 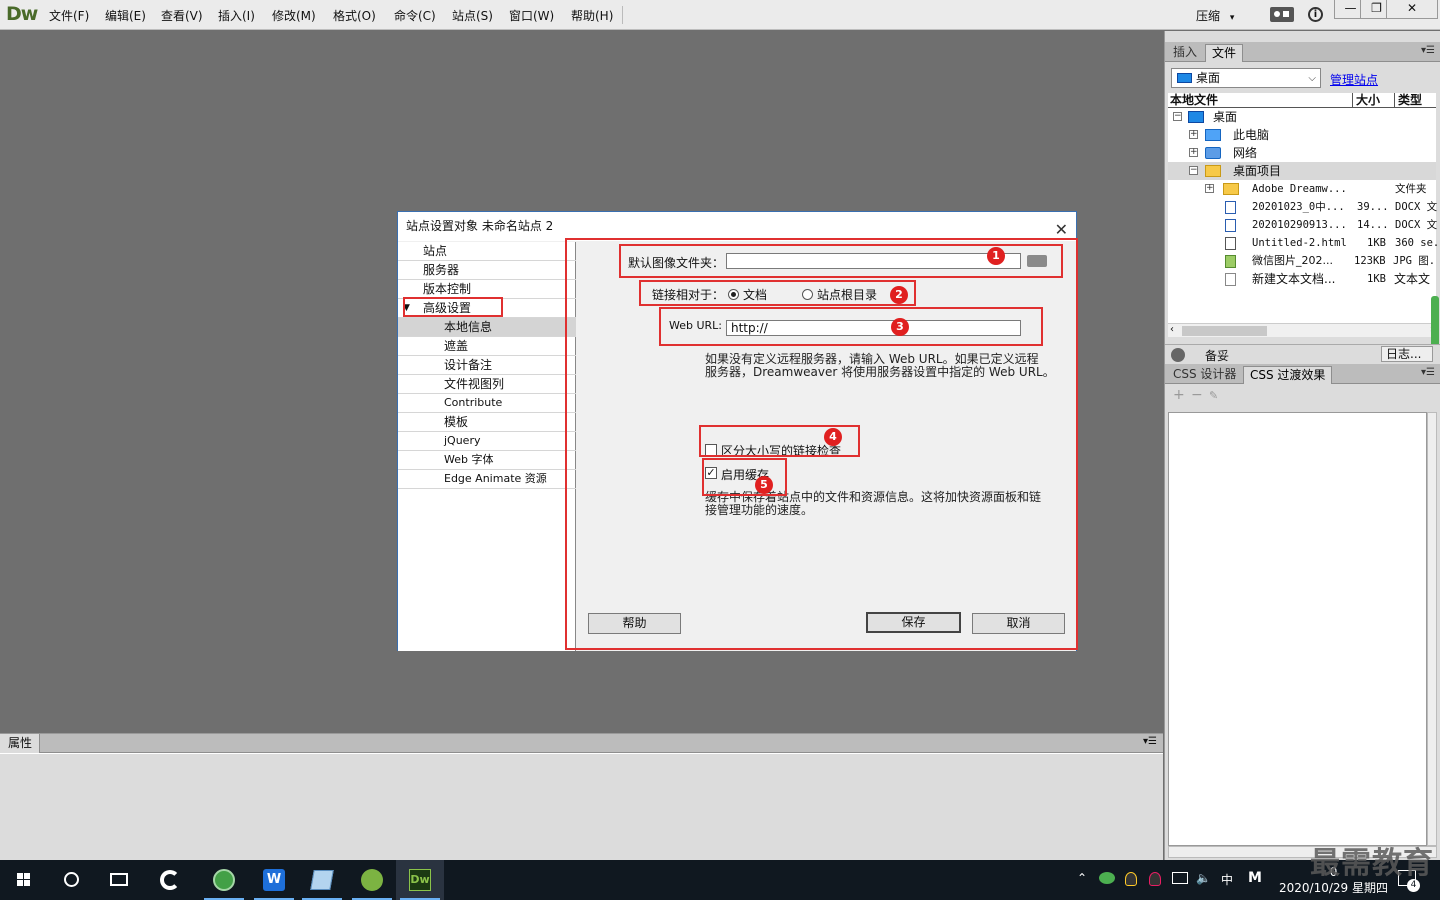 I want to click on tree-item-file: 微信图片_202... 123KB JPG 图., so click(x=1302, y=261).